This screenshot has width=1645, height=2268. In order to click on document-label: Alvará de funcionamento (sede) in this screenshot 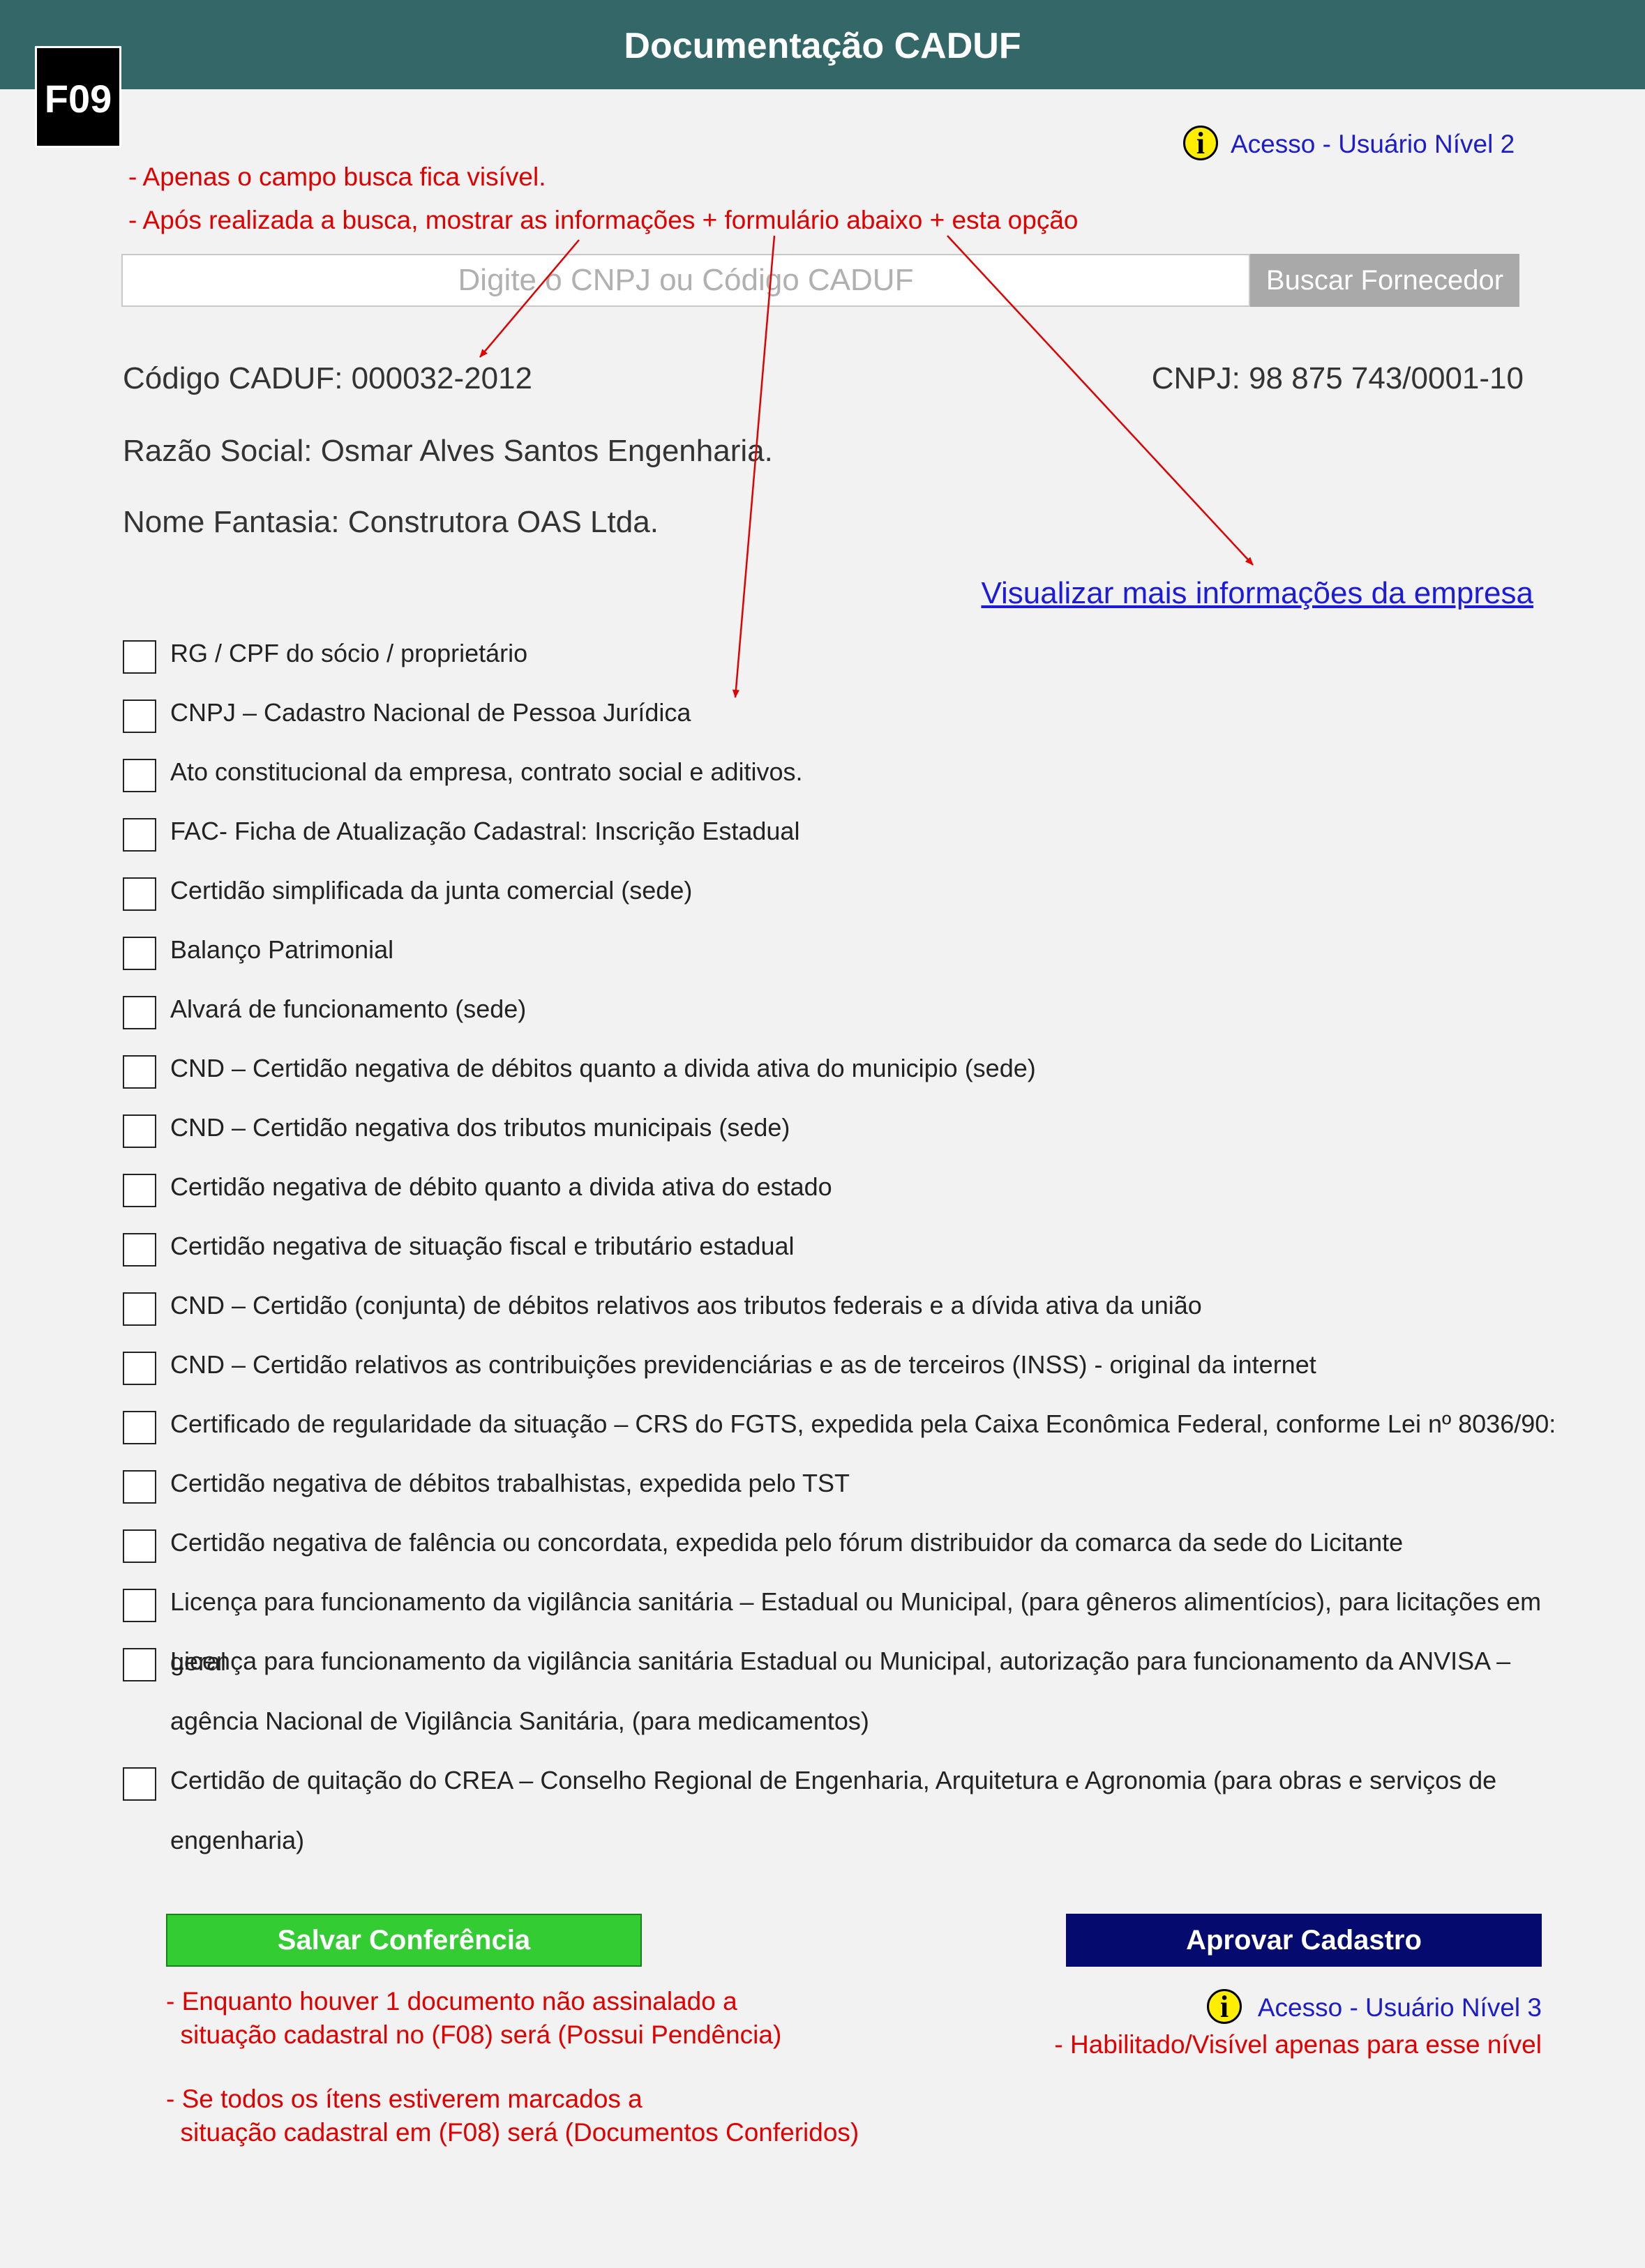, I will do `click(348, 1009)`.